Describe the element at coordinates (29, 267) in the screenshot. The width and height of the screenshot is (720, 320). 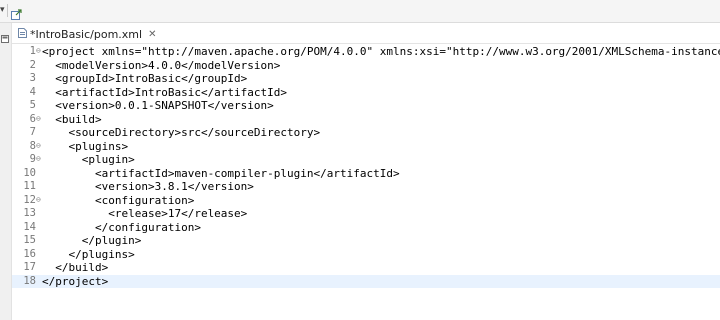
I see `line-number: 17` at that location.